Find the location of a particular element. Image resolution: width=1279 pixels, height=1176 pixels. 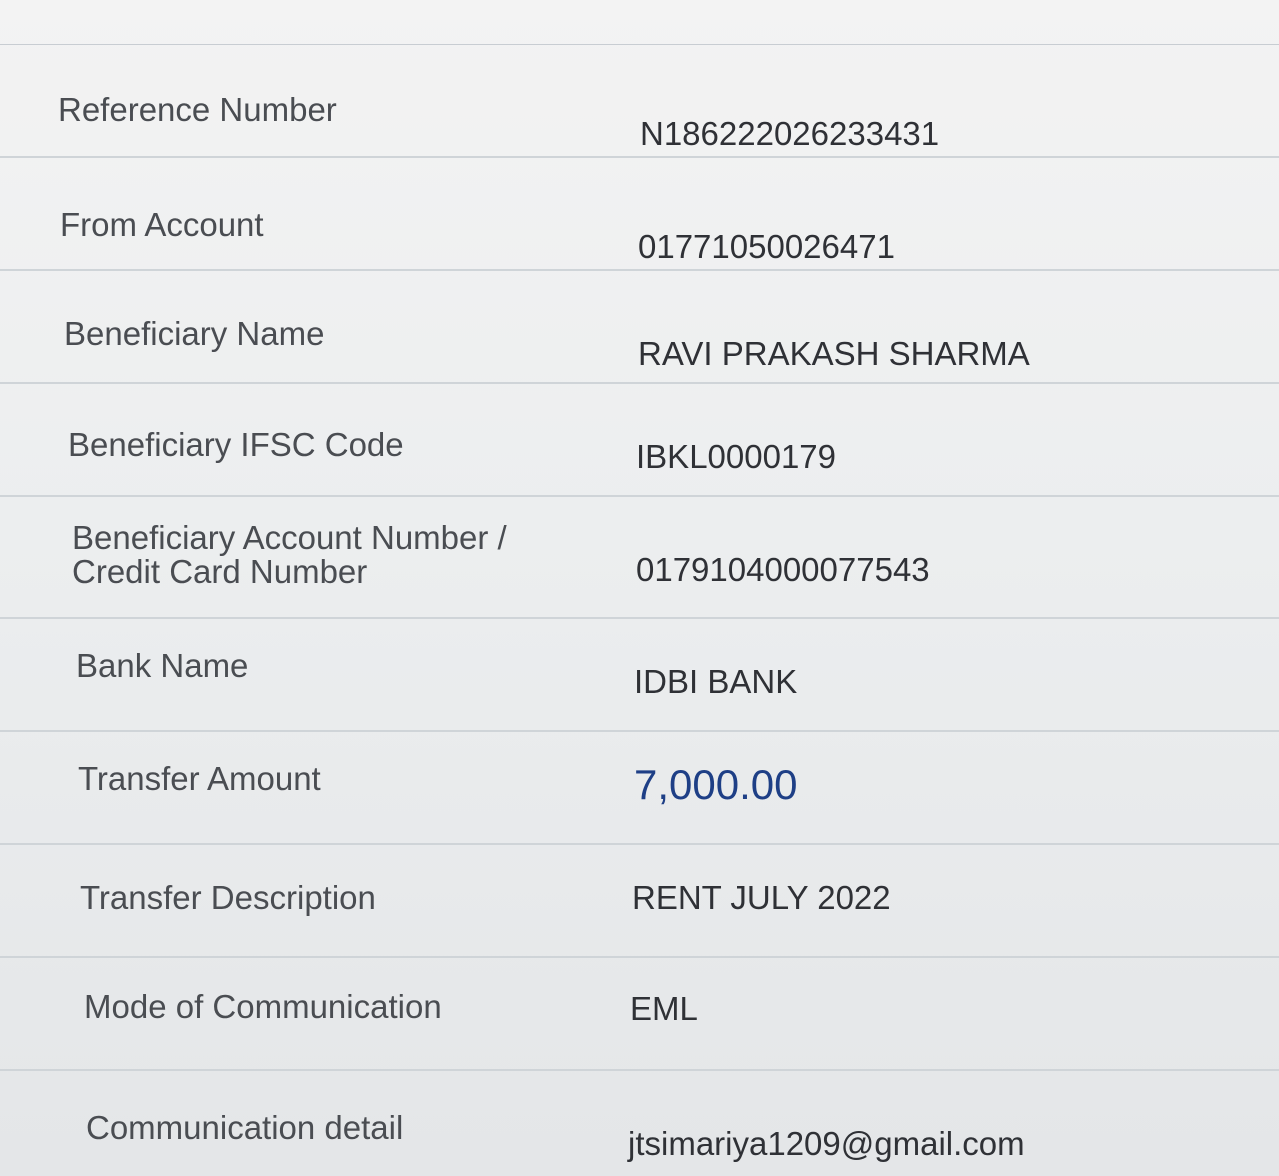

row-from-account: From Account 01771050026471 is located at coordinates (639, 214).